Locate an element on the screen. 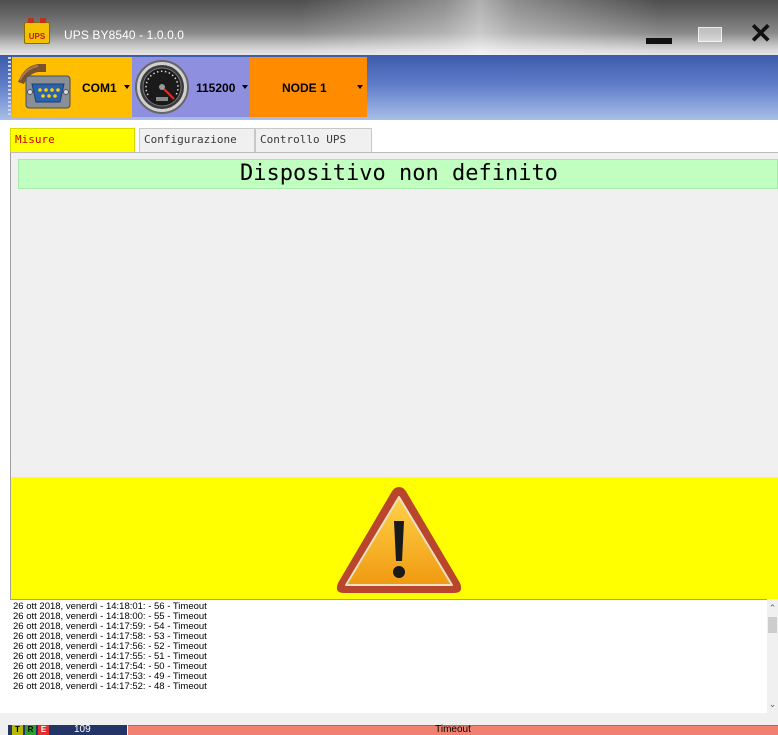  status-indicators: T R E is located at coordinates (67, 730).